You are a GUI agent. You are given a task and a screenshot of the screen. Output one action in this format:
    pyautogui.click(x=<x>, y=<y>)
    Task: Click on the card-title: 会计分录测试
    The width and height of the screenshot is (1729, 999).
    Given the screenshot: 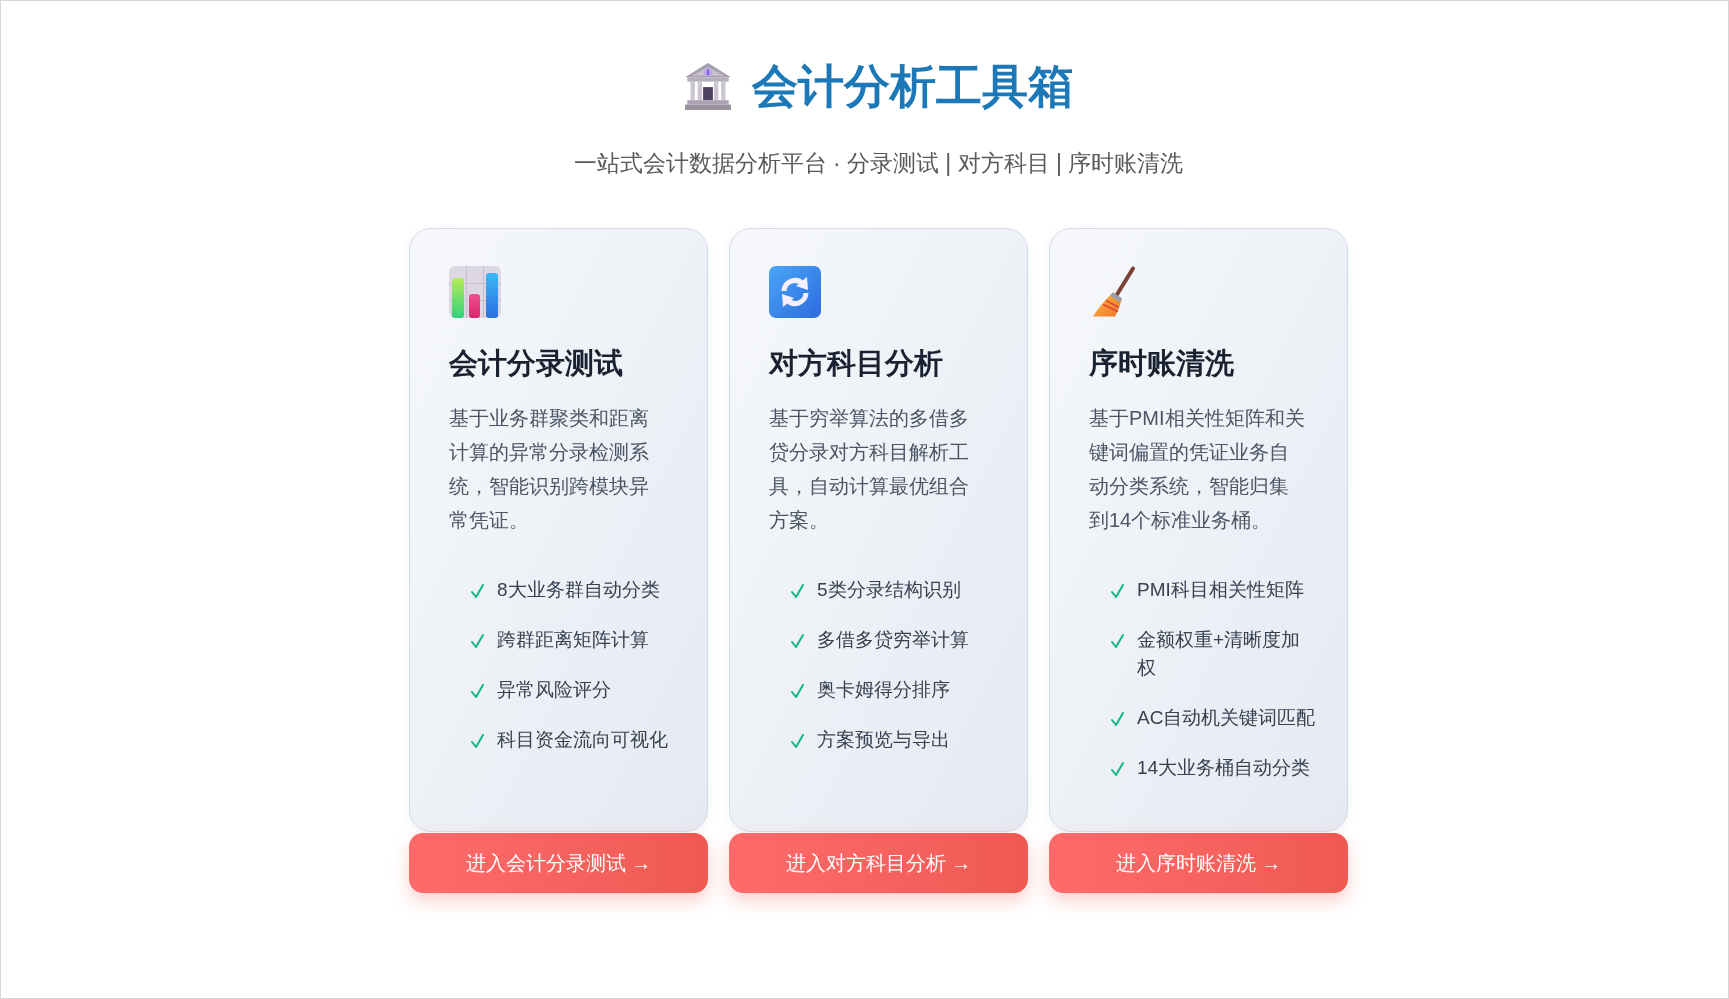 What is the action you would take?
    pyautogui.click(x=536, y=363)
    